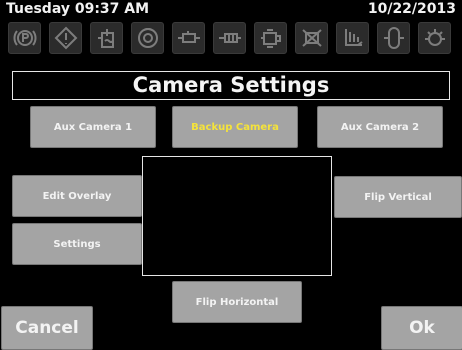 The image size is (462, 350). I want to click on status-bar: Tuesday 09:37 AM 10/22/2013, so click(231, 9).